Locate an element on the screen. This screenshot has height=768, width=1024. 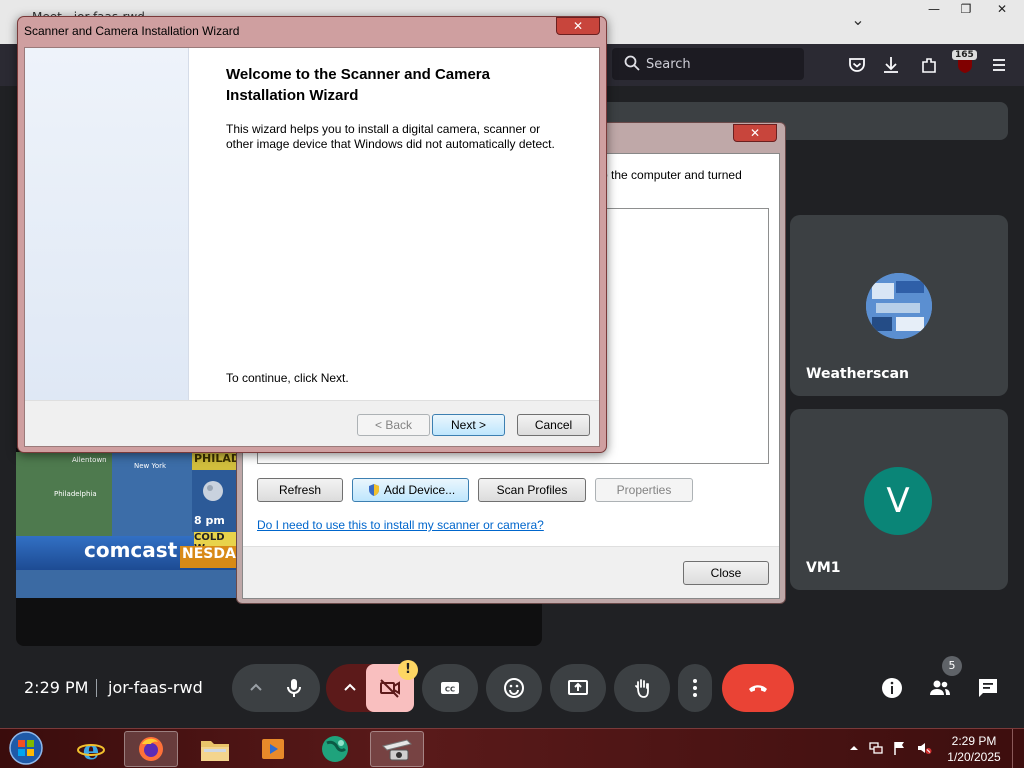
participant-name: Weatherscan is located at coordinates (857, 374).